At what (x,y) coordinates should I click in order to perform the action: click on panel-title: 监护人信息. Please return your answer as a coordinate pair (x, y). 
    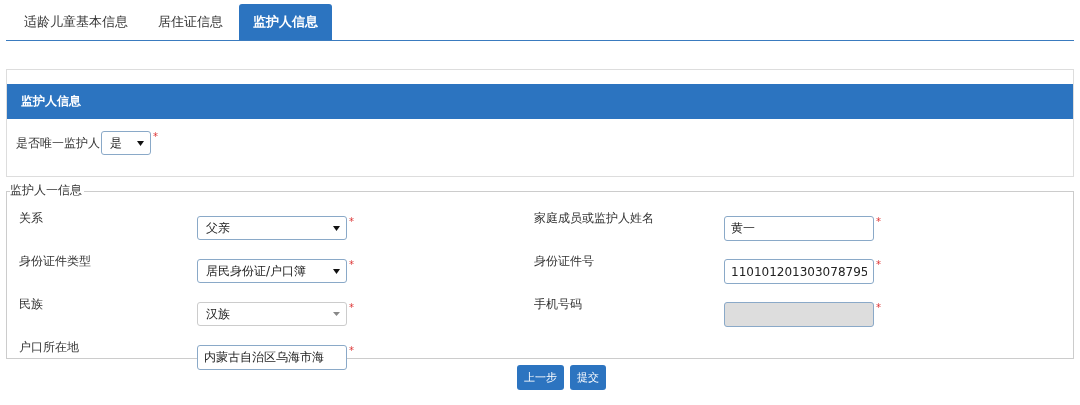
    Looking at the image, I should click on (51, 101).